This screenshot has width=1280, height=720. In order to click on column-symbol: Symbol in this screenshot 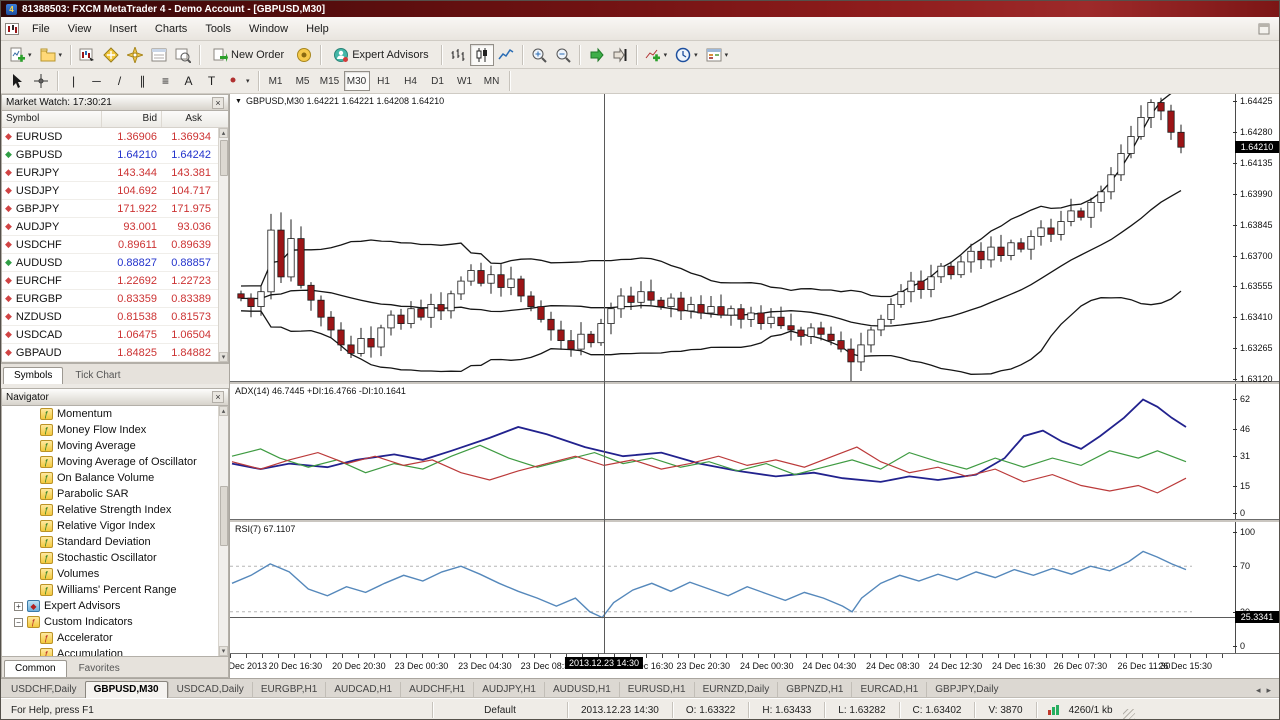, I will do `click(52, 119)`.